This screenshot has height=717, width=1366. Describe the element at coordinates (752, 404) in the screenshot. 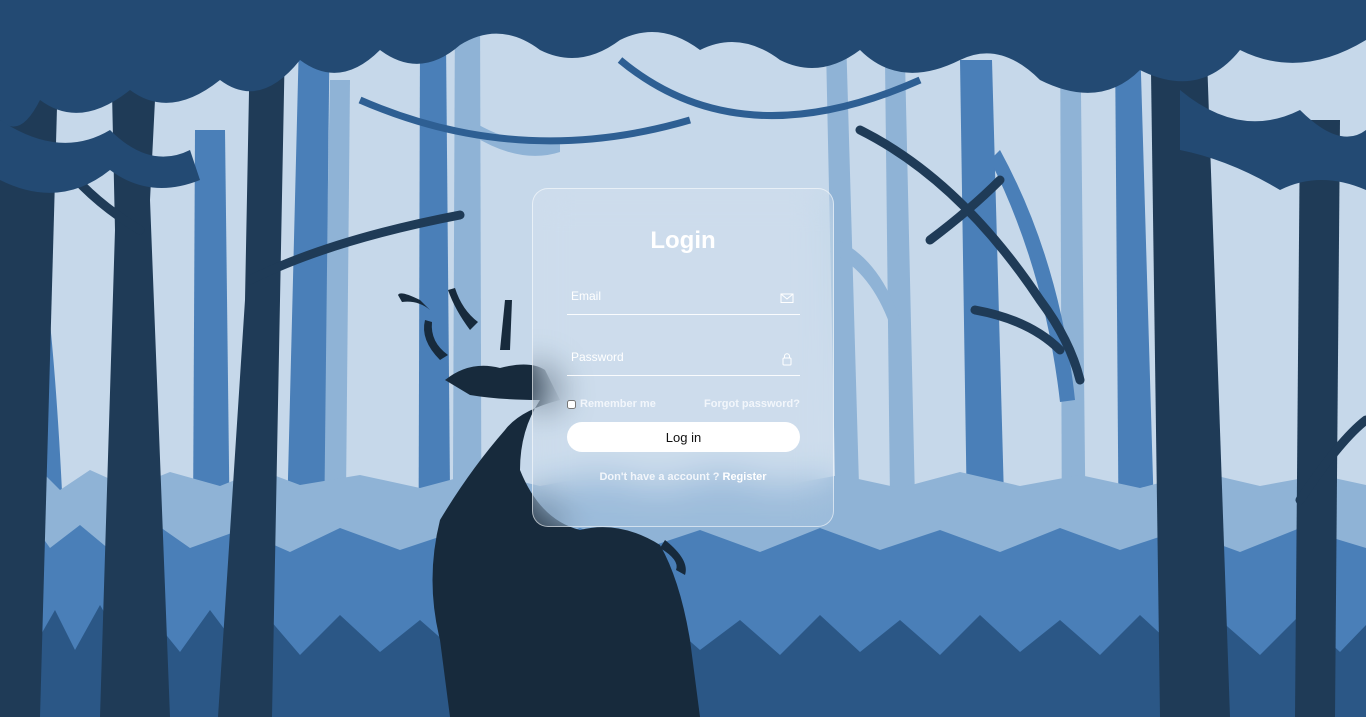

I see `forgot-password-link: Forgot password?` at that location.